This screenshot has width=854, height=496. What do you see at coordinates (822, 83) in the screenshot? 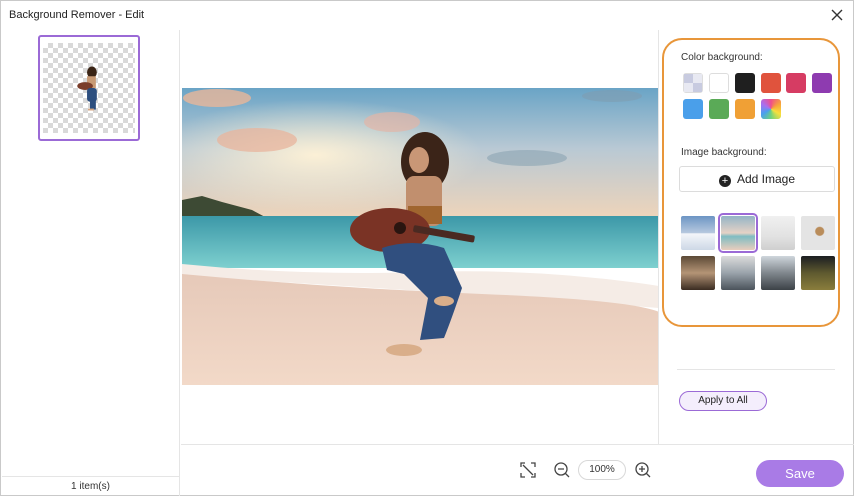
I see `purple-swatch` at bounding box center [822, 83].